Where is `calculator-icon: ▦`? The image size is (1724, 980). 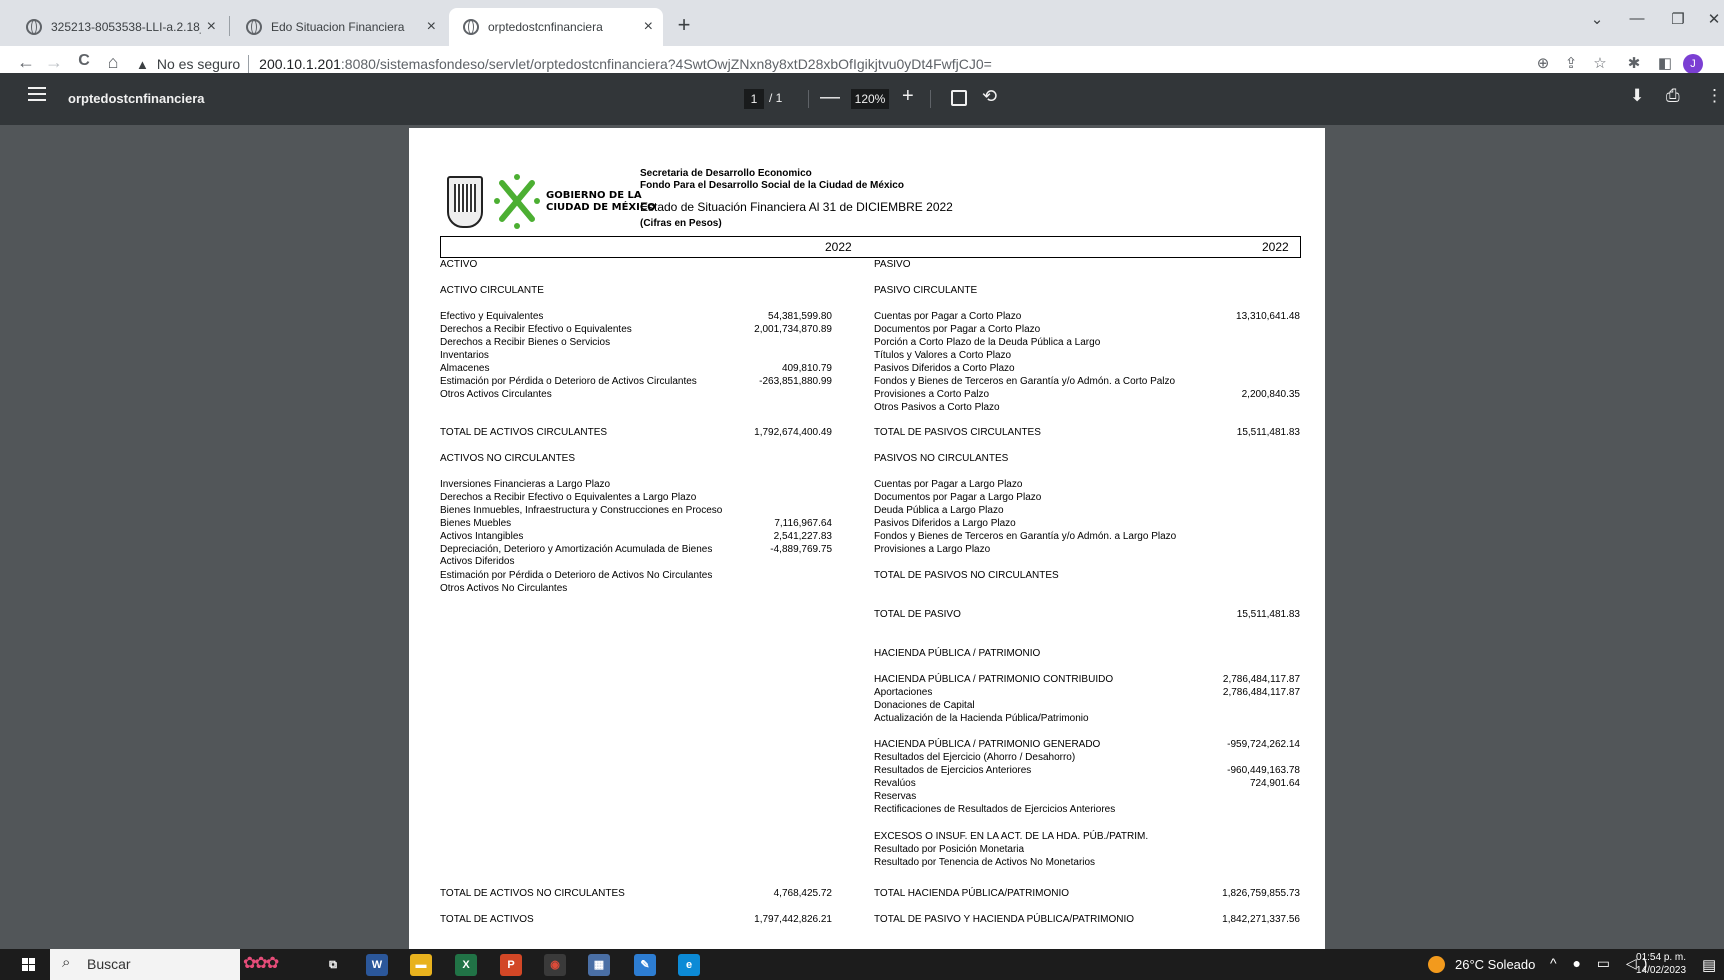
calculator-icon: ▦ is located at coordinates (599, 965).